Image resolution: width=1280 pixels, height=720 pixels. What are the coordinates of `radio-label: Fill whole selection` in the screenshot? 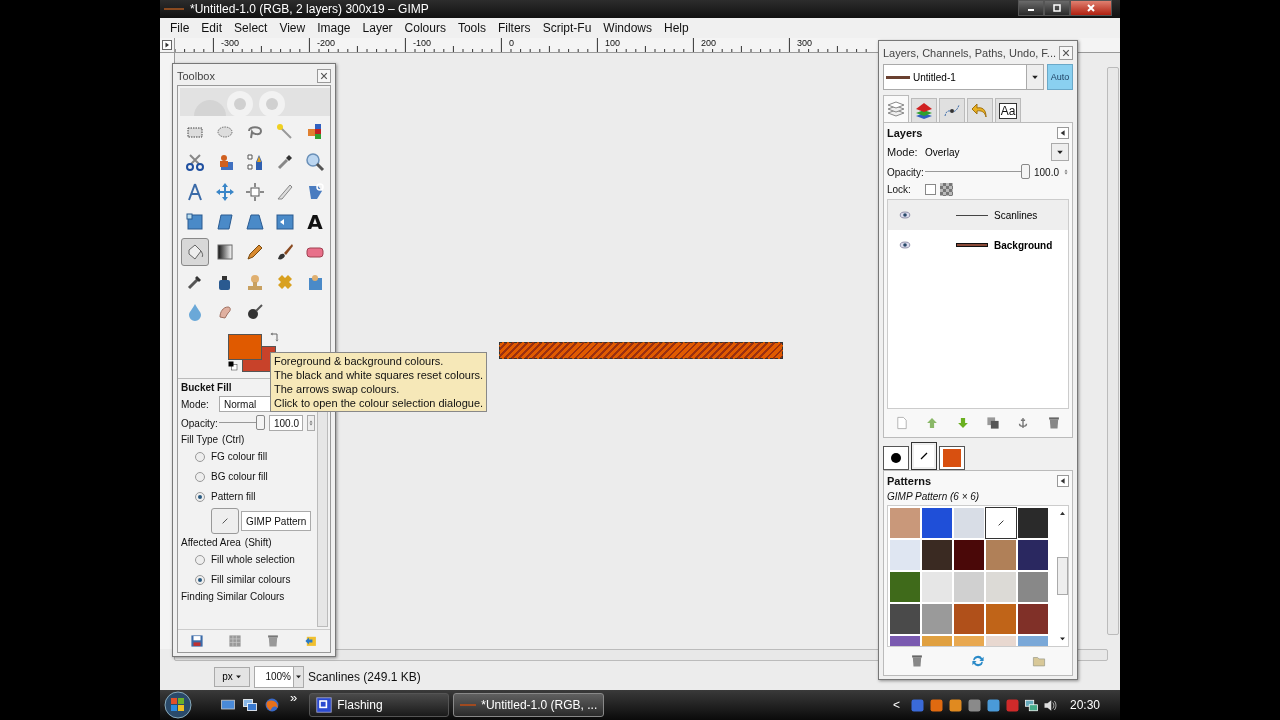 It's located at (253, 559).